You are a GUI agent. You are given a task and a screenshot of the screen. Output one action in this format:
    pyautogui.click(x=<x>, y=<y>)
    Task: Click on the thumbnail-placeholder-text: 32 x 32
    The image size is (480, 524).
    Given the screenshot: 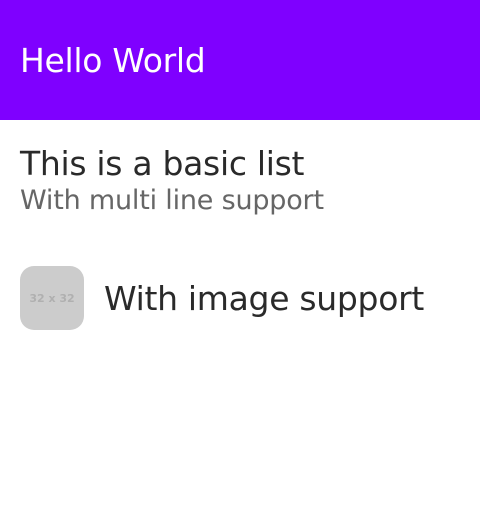 What is the action you would take?
    pyautogui.click(x=52, y=298)
    